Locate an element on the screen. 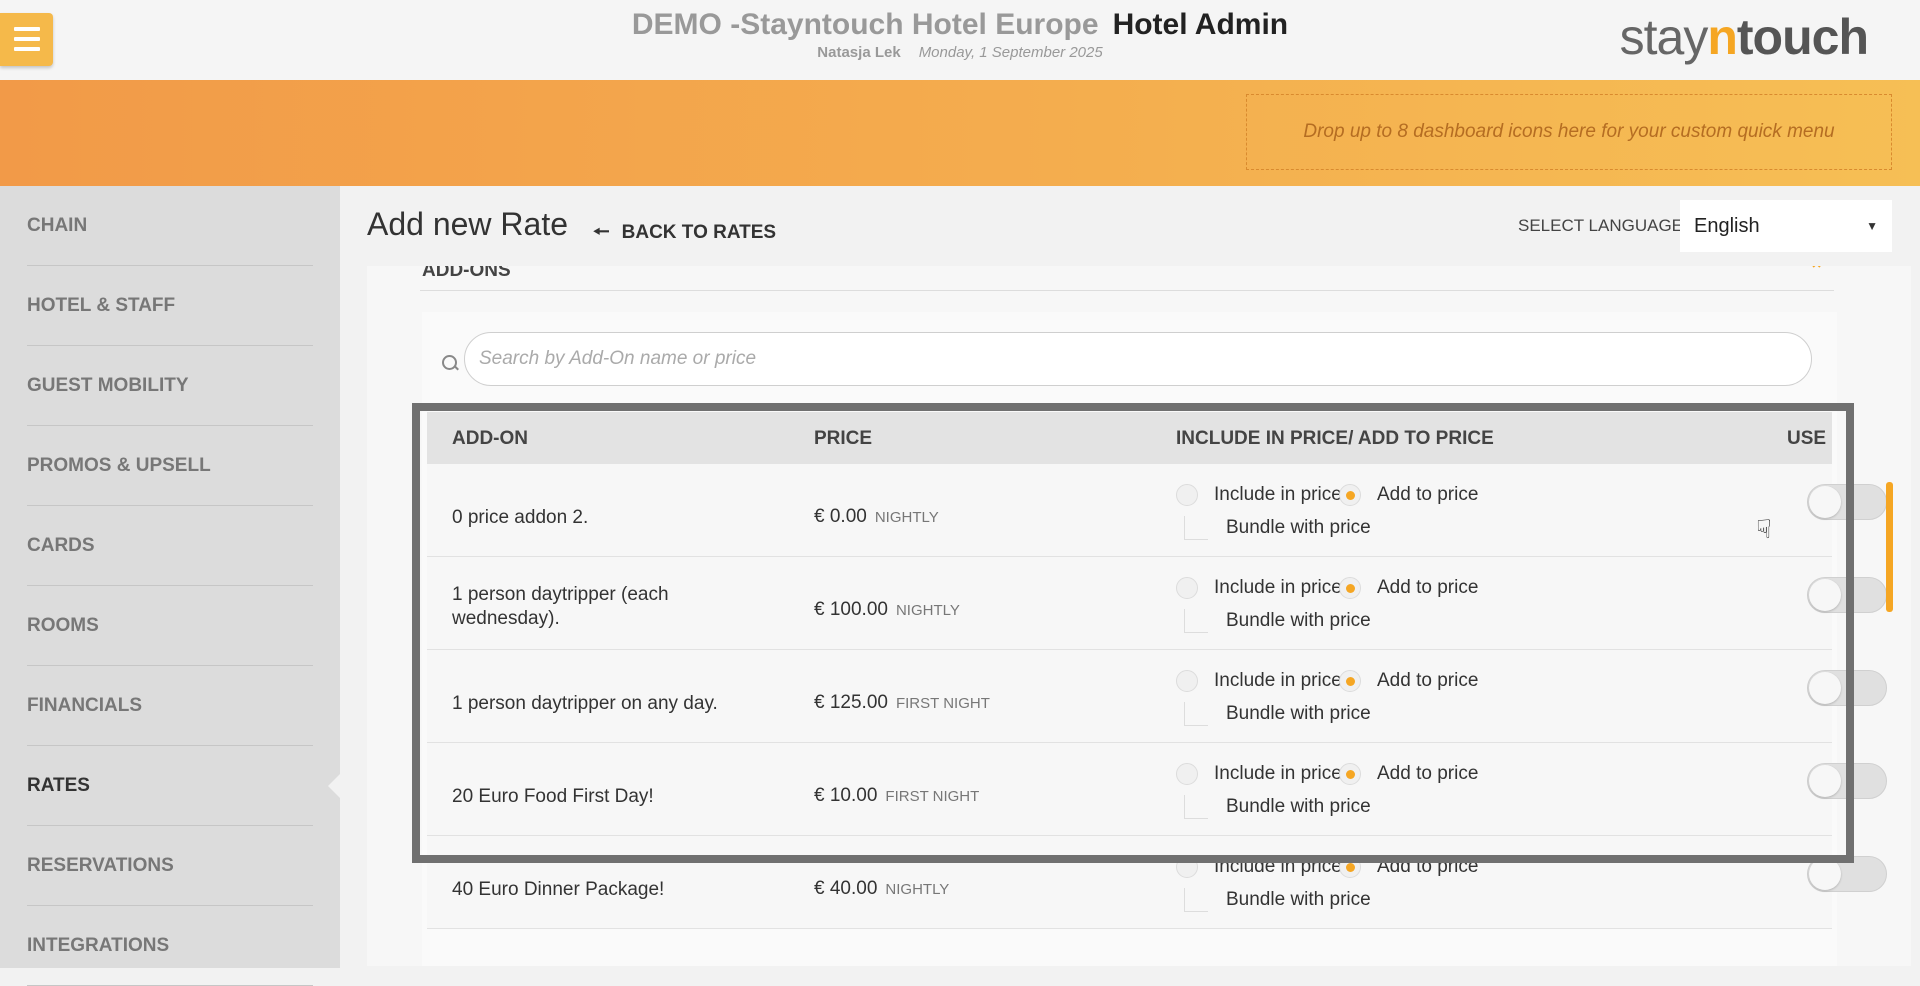  app-name: Hotel Admin is located at coordinates (1200, 24).